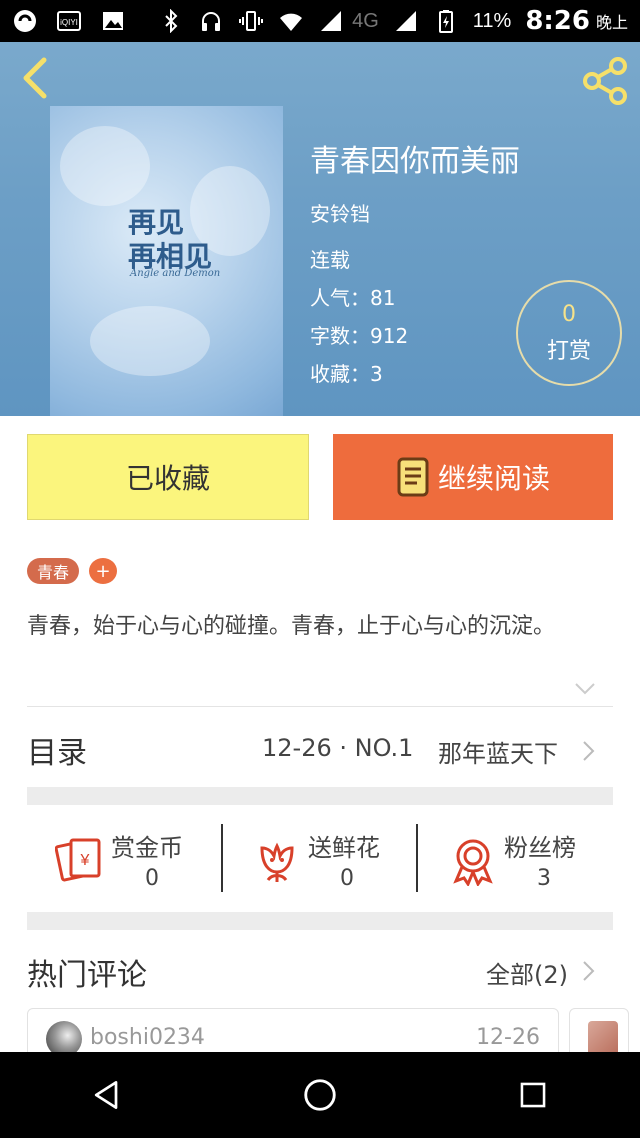 The width and height of the screenshot is (640, 1138). I want to click on chevron-down-icon, so click(585, 689).